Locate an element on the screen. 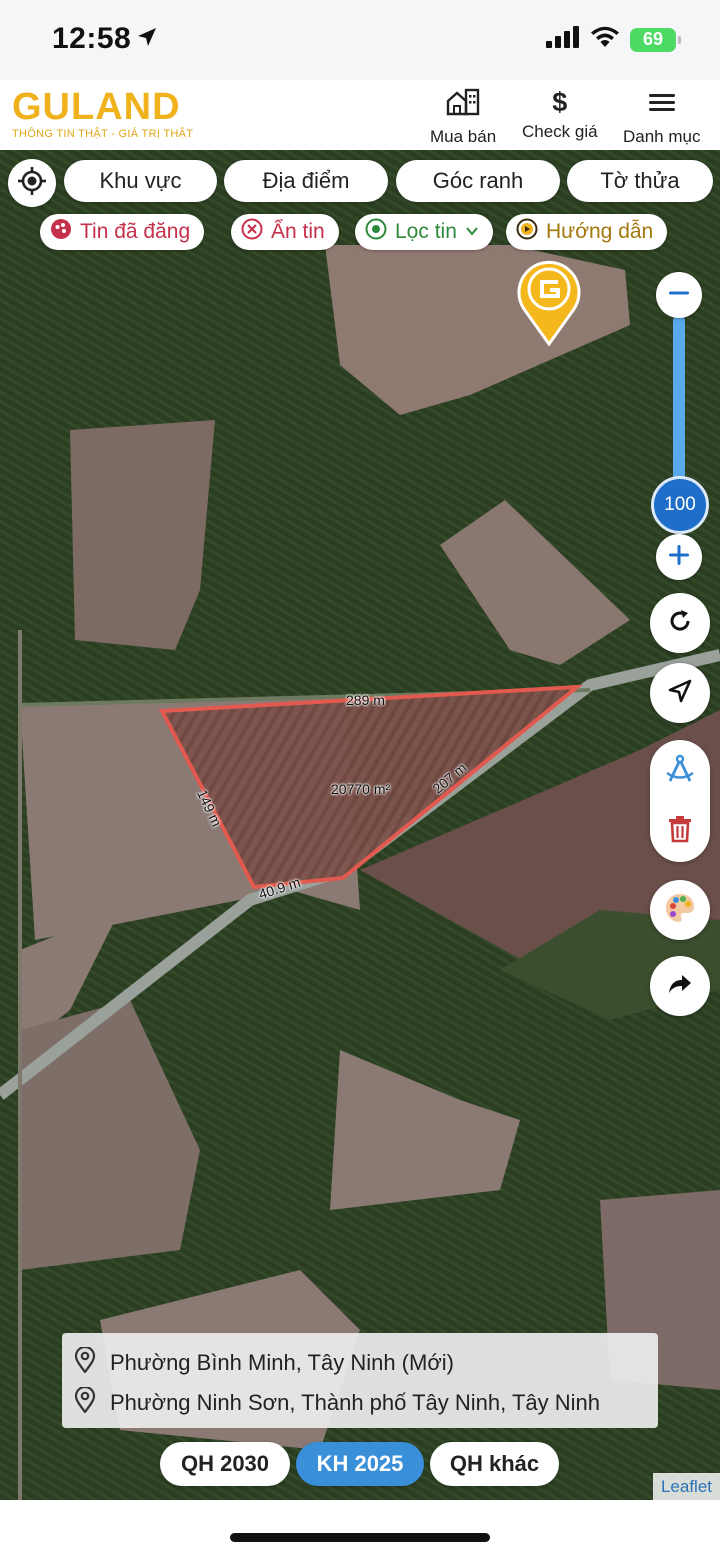 This screenshot has width=720, height=1557. minus-icon is located at coordinates (679, 295).